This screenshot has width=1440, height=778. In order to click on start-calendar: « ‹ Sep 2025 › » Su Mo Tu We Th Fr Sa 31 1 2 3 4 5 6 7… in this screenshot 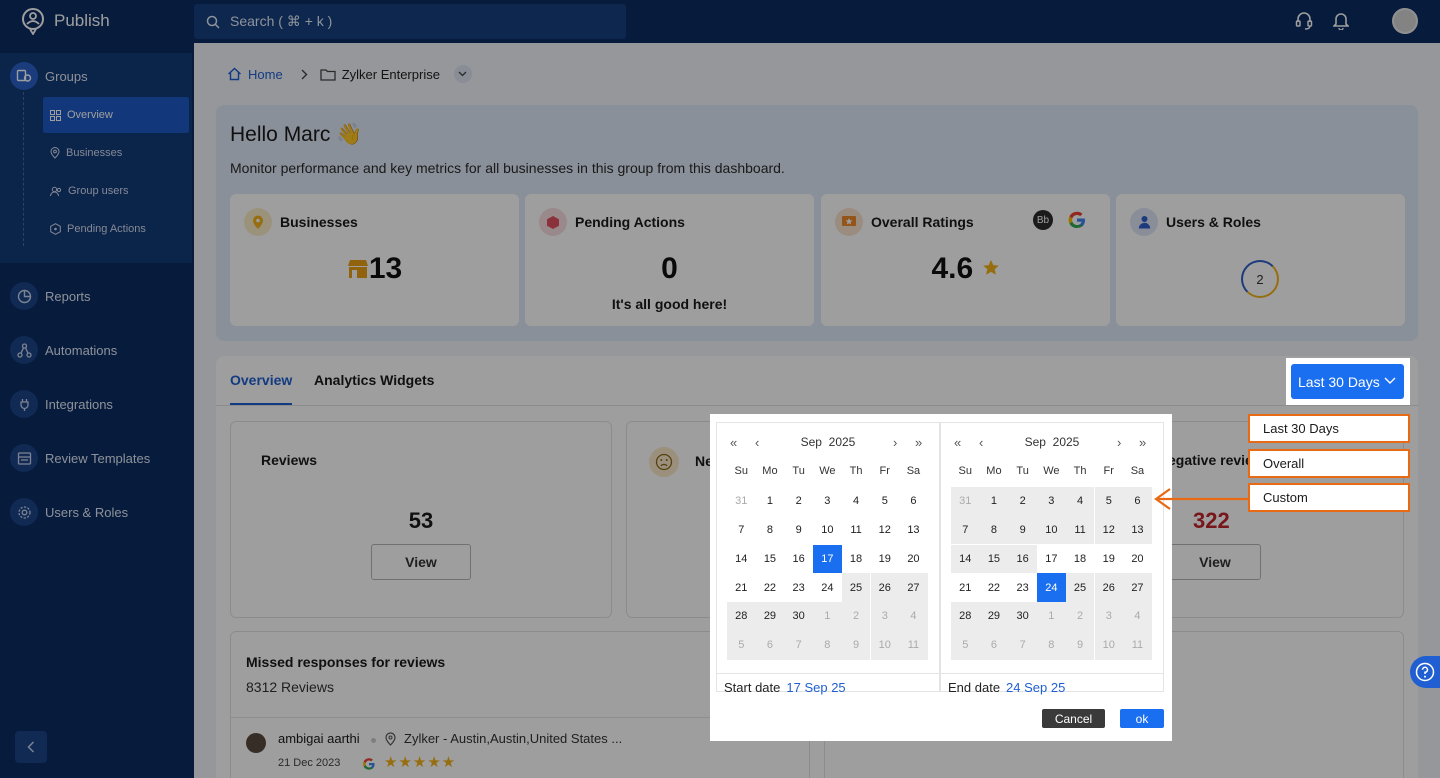, I will do `click(828, 558)`.